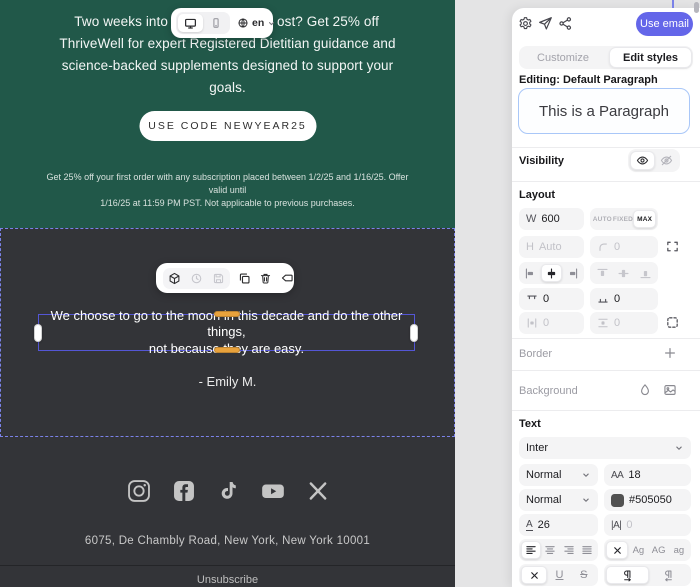  I want to click on underline-button: U, so click(559, 575).